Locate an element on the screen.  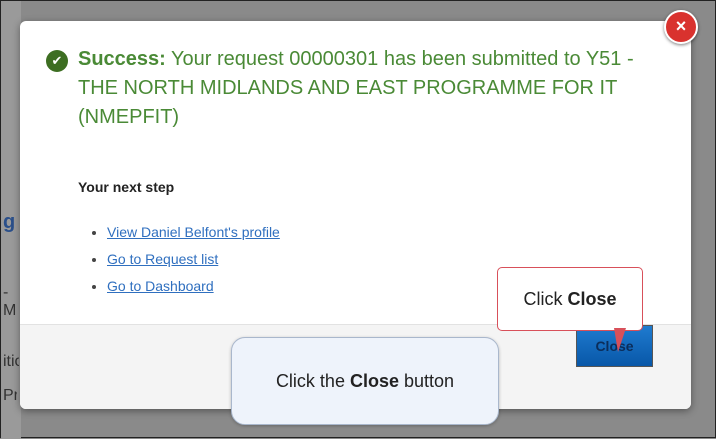
background-fragment: g is located at coordinates (9, 222).